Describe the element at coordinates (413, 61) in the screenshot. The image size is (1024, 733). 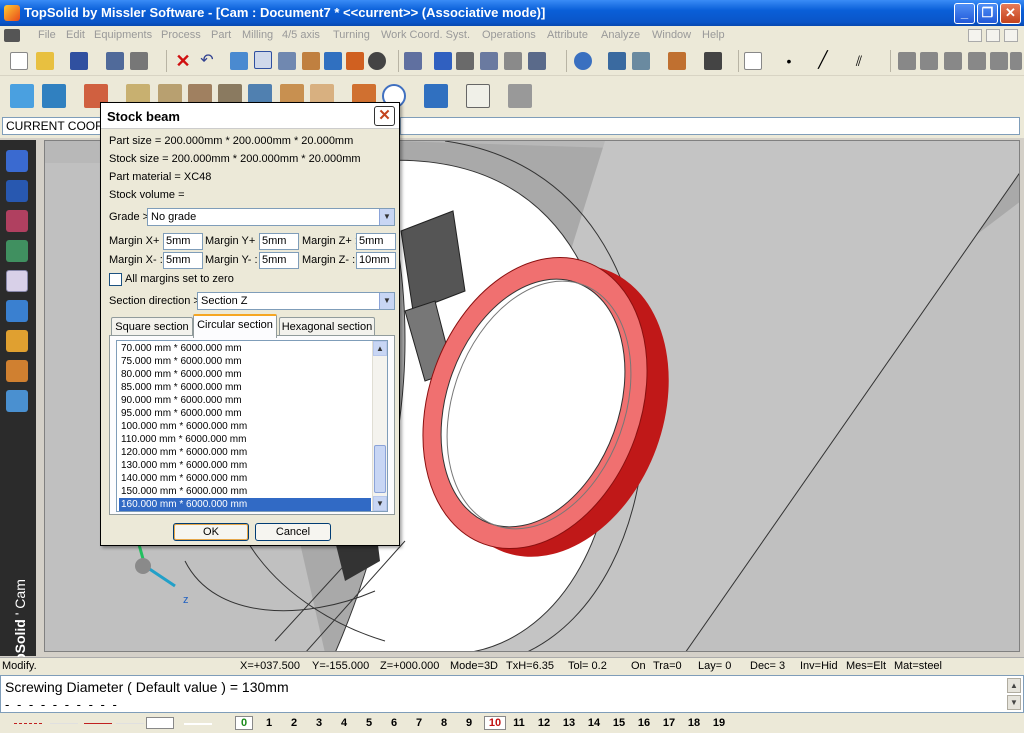
I see `edit-icon` at that location.